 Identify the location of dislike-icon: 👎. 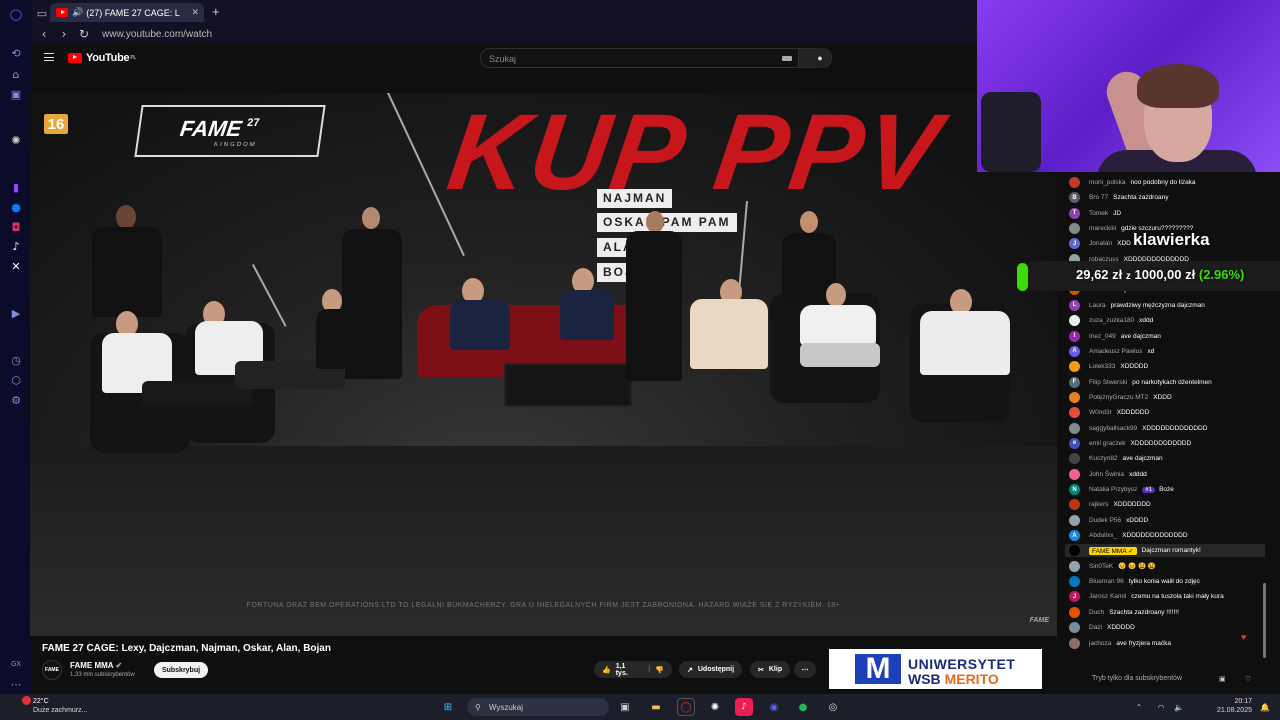
(659, 670).